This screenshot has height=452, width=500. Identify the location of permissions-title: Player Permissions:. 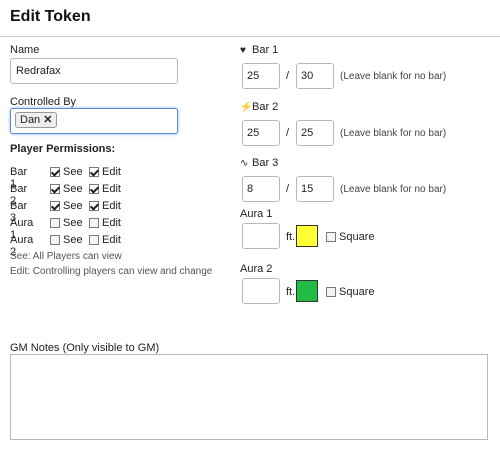
(63, 149).